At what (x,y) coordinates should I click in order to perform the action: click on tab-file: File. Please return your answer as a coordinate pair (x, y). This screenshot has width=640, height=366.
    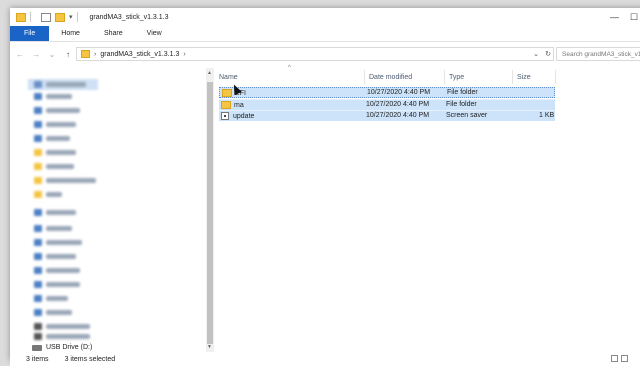
    Looking at the image, I should click on (30, 33).